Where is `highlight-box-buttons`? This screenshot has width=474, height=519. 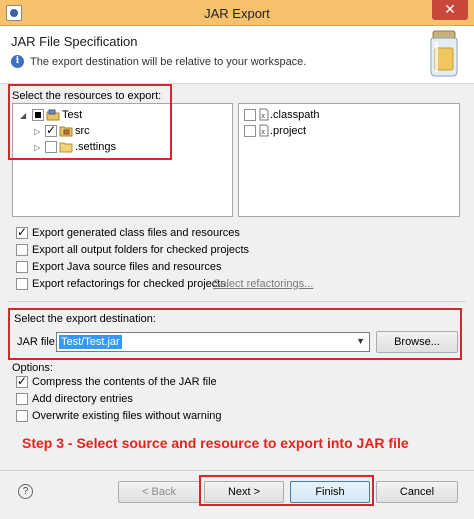
highlight-box-buttons is located at coordinates (286, 490).